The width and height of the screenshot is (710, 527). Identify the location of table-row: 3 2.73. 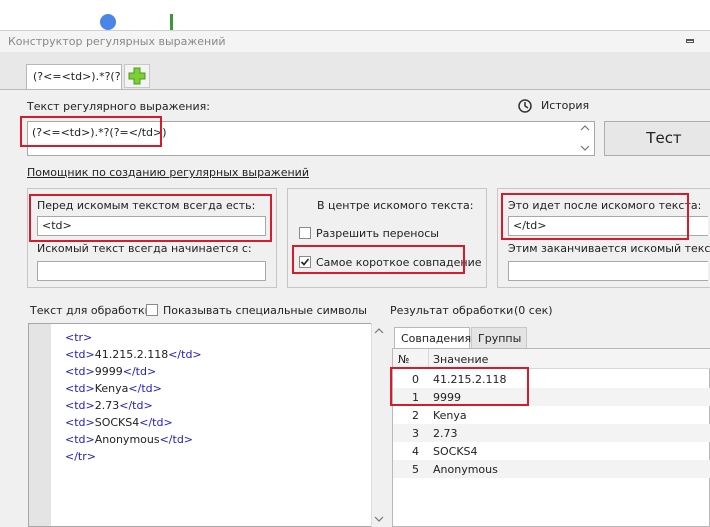
(551, 433).